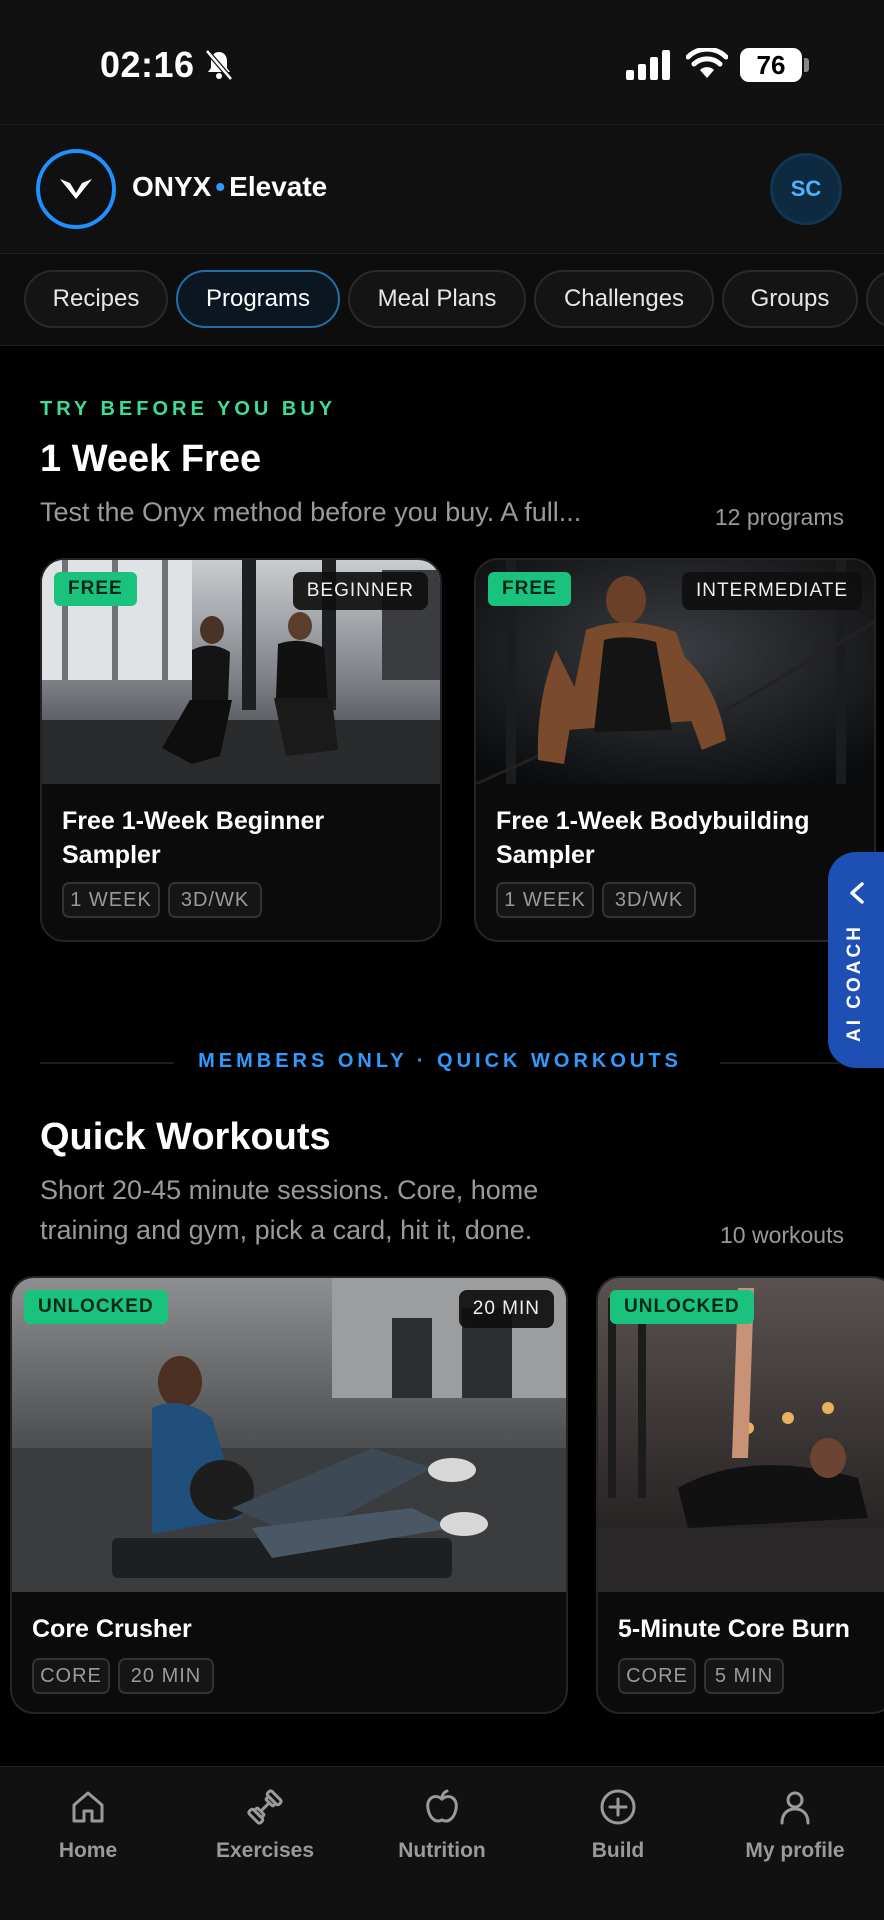 Image resolution: width=884 pixels, height=1920 pixels. I want to click on tab-groups: Groups, so click(790, 299).